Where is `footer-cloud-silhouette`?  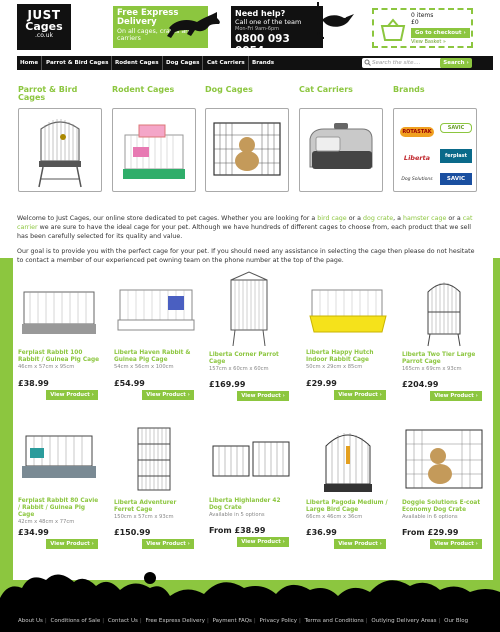
footer-cloud-silhouette is located at coordinates (250, 592).